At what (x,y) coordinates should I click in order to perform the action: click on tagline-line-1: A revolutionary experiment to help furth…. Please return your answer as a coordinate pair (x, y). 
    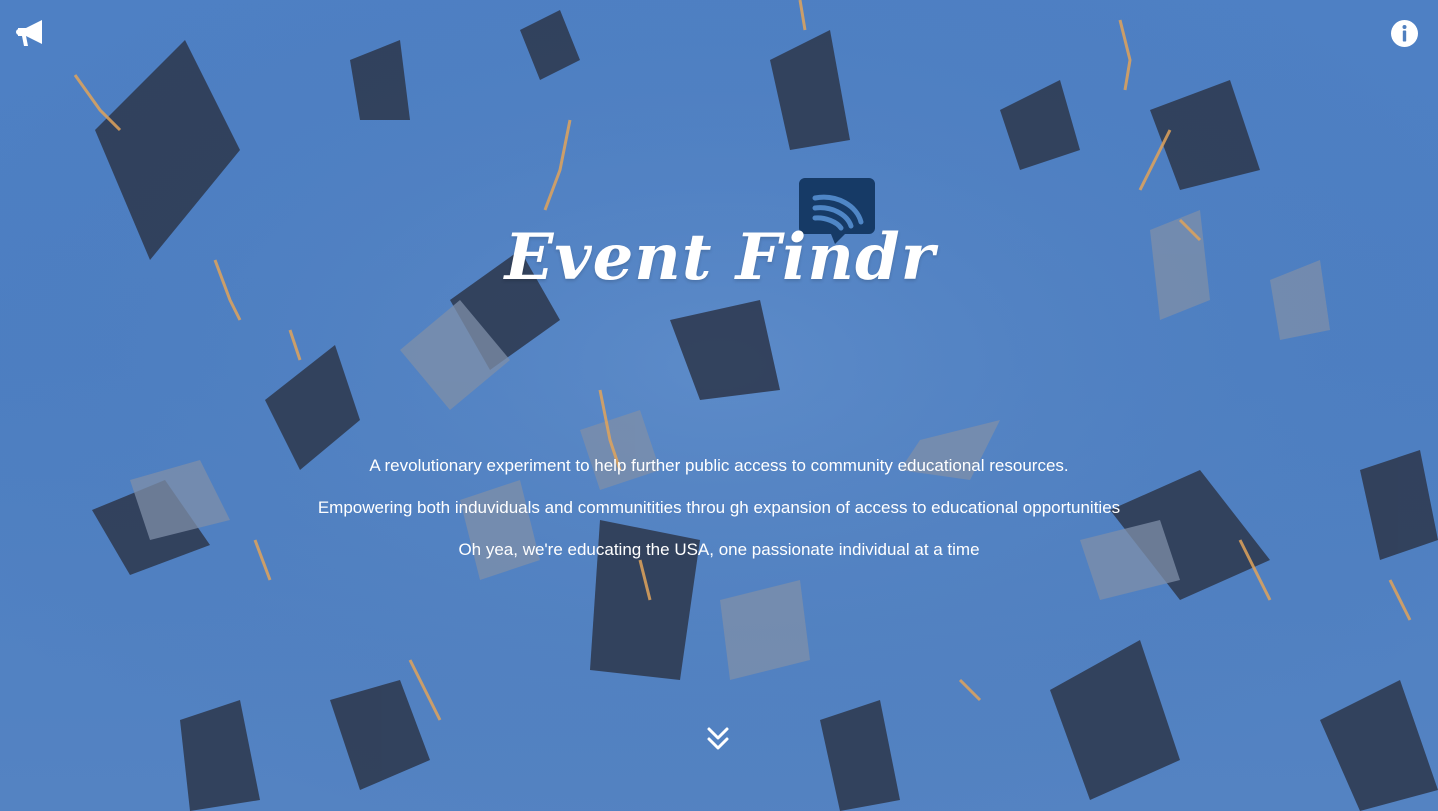
    Looking at the image, I should click on (719, 465).